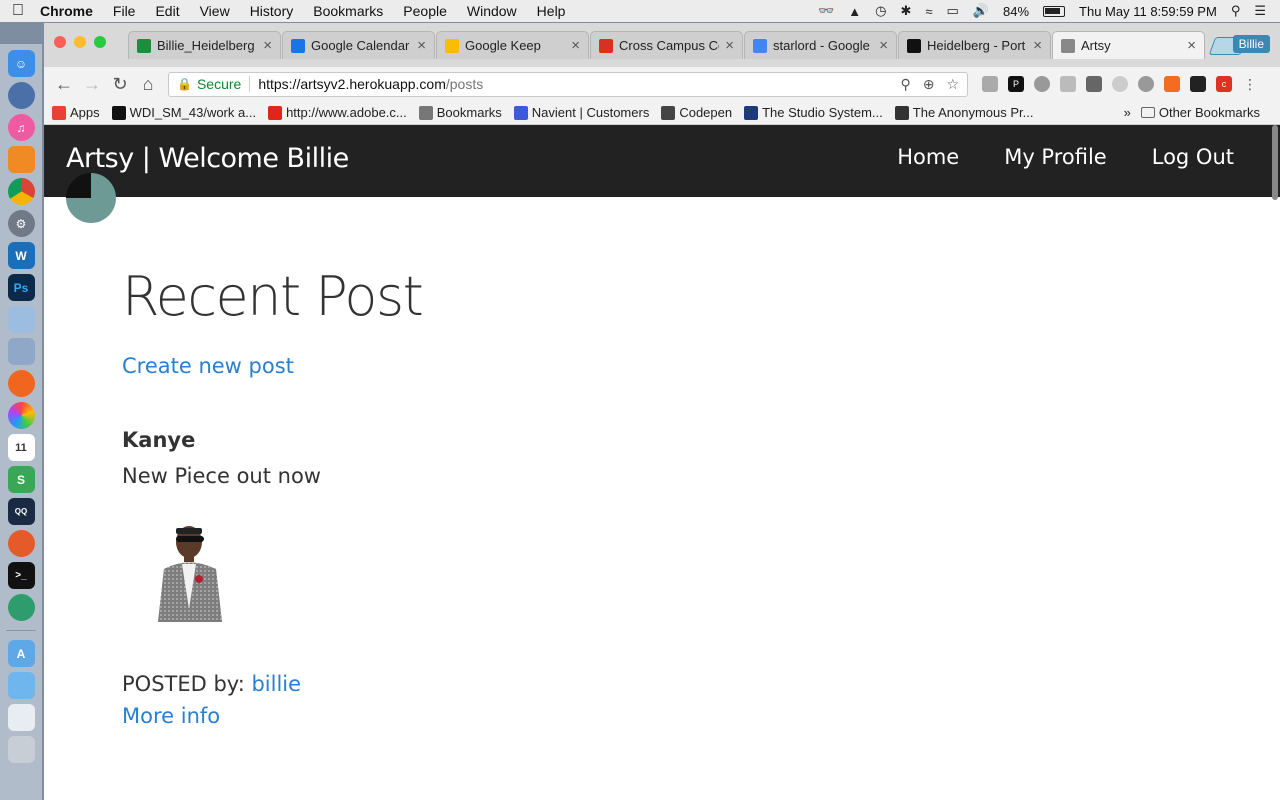 Image resolution: width=1280 pixels, height=800 pixels. What do you see at coordinates (272, 366) in the screenshot?
I see `create-new-post-link: Create new post` at bounding box center [272, 366].